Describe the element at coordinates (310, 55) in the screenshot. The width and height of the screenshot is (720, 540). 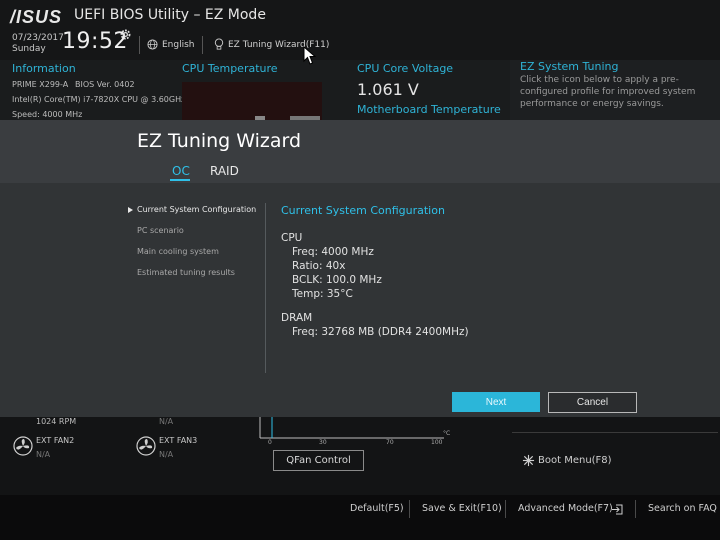
I see `mouse-cursor-icon` at that location.